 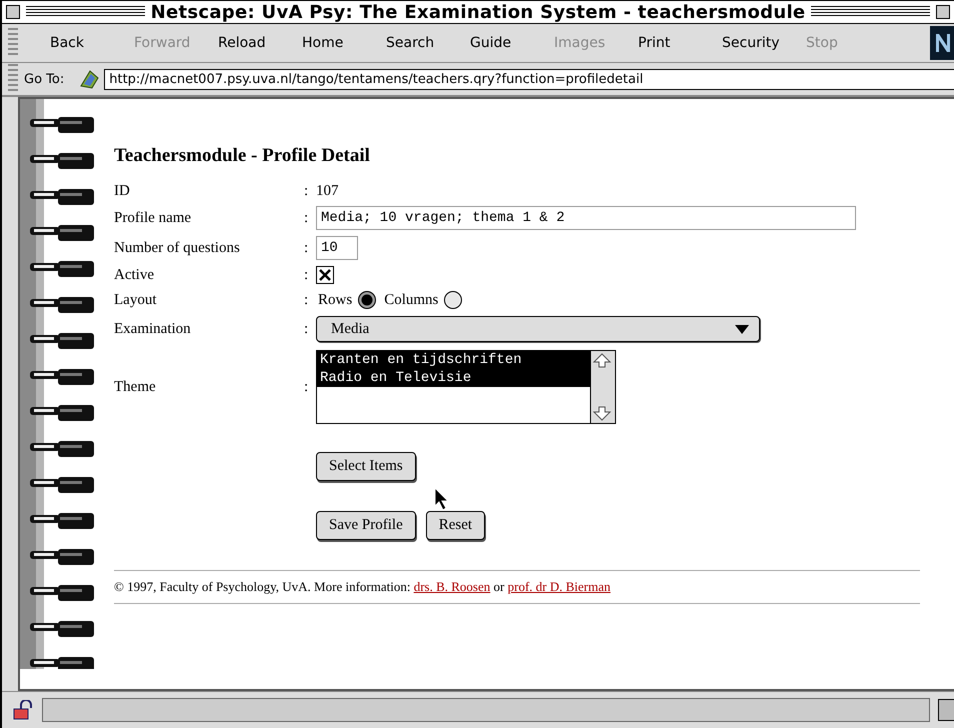 I want to click on field-label: Number of questions, so click(x=177, y=248).